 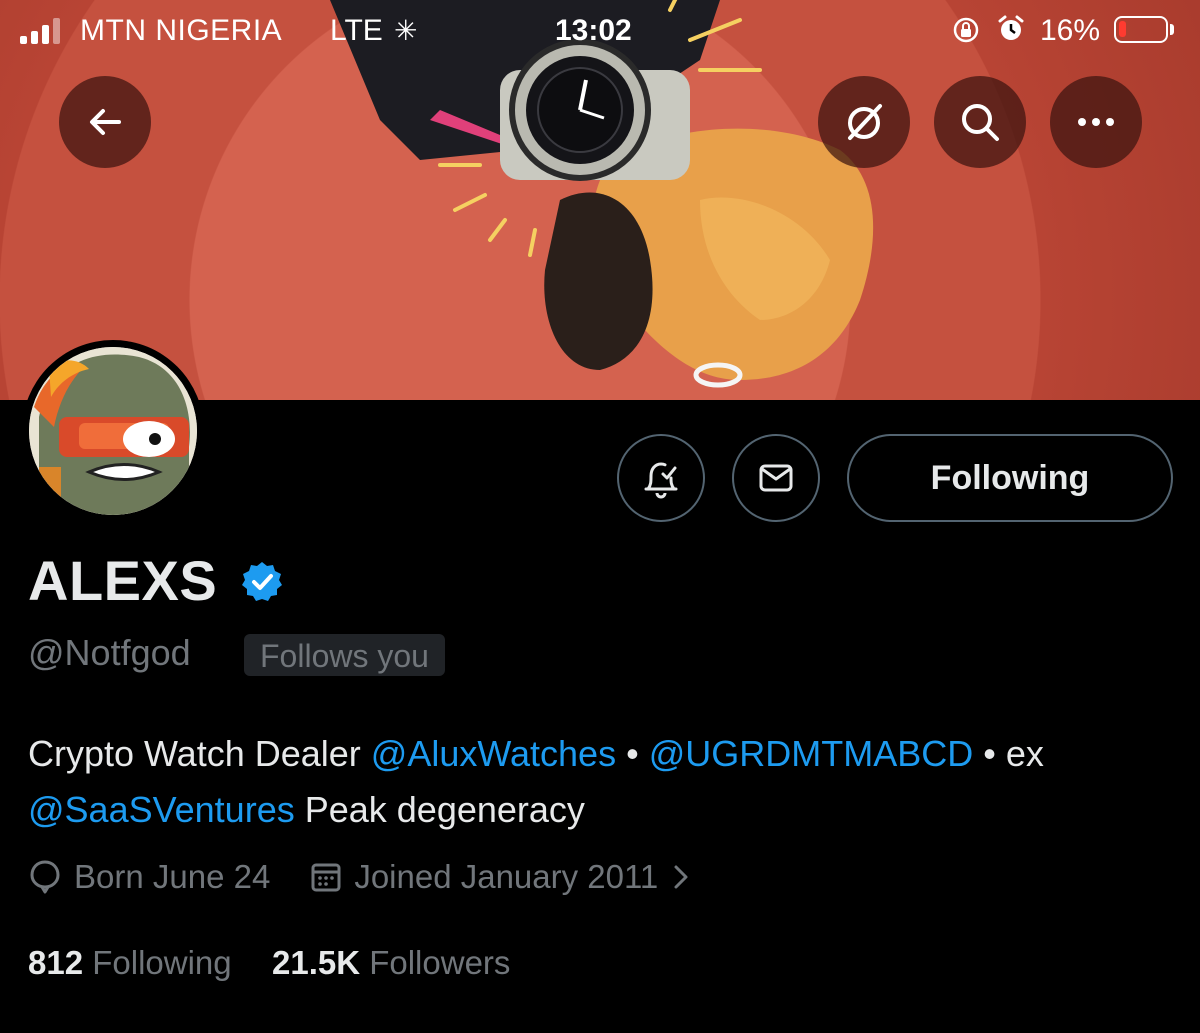 What do you see at coordinates (157, 962) in the screenshot?
I see `following-label: Following` at bounding box center [157, 962].